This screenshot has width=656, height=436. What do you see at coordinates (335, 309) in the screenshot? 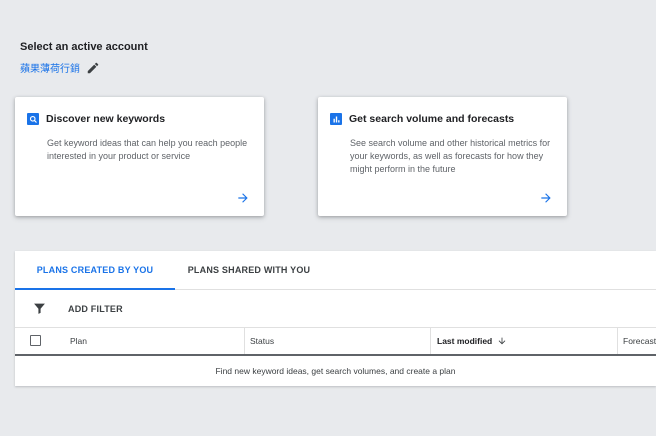
I see `filter-bar: ADD FILTER` at bounding box center [335, 309].